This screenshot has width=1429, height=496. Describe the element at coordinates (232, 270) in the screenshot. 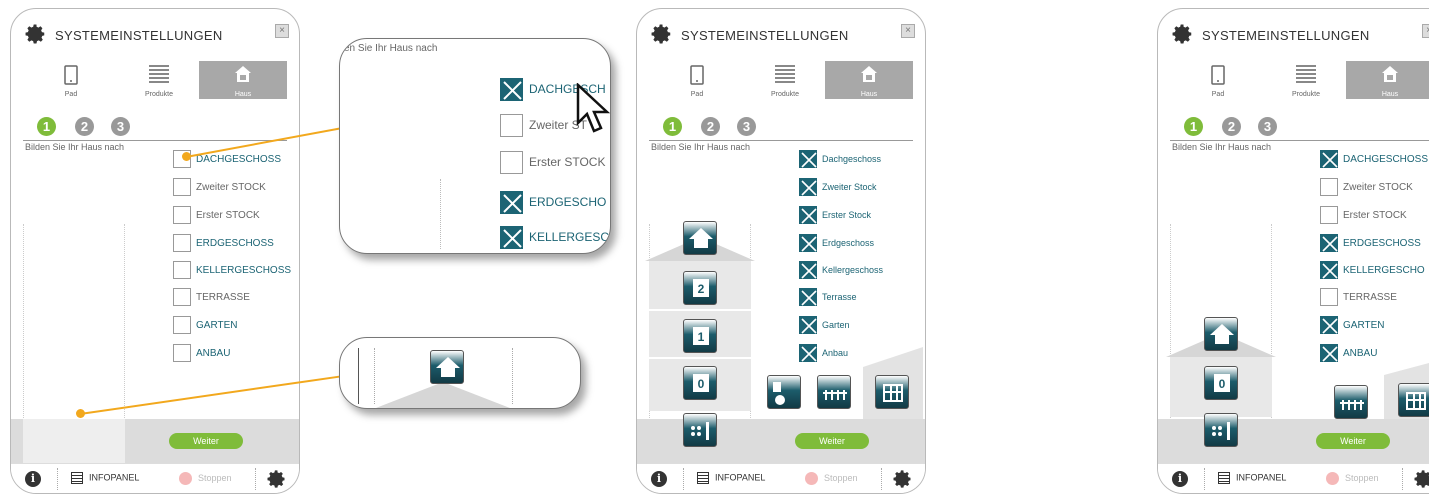

I see `option-kellergeschoss: KELLERGESCHOSS` at that location.